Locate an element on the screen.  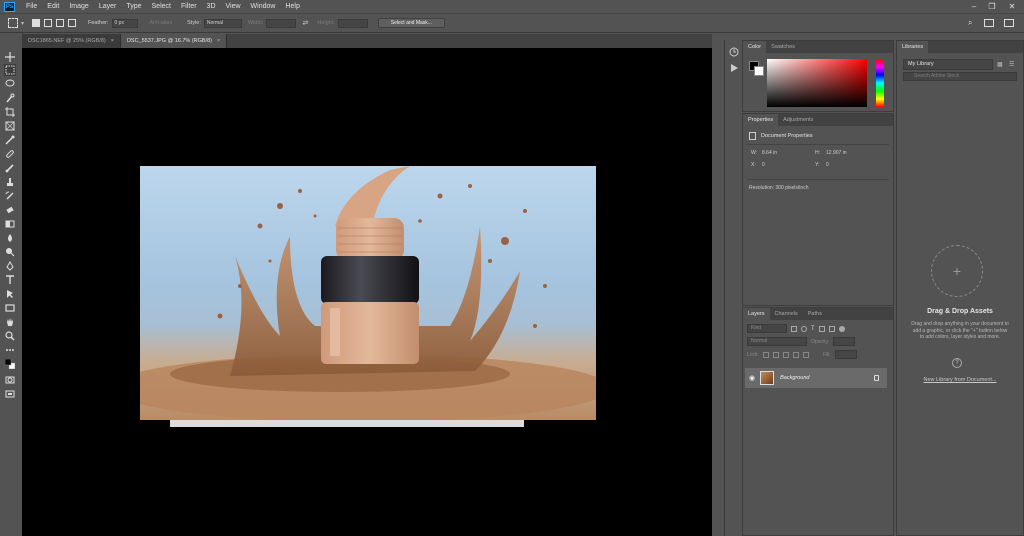
menu-help: Help is located at coordinates (292, 6).